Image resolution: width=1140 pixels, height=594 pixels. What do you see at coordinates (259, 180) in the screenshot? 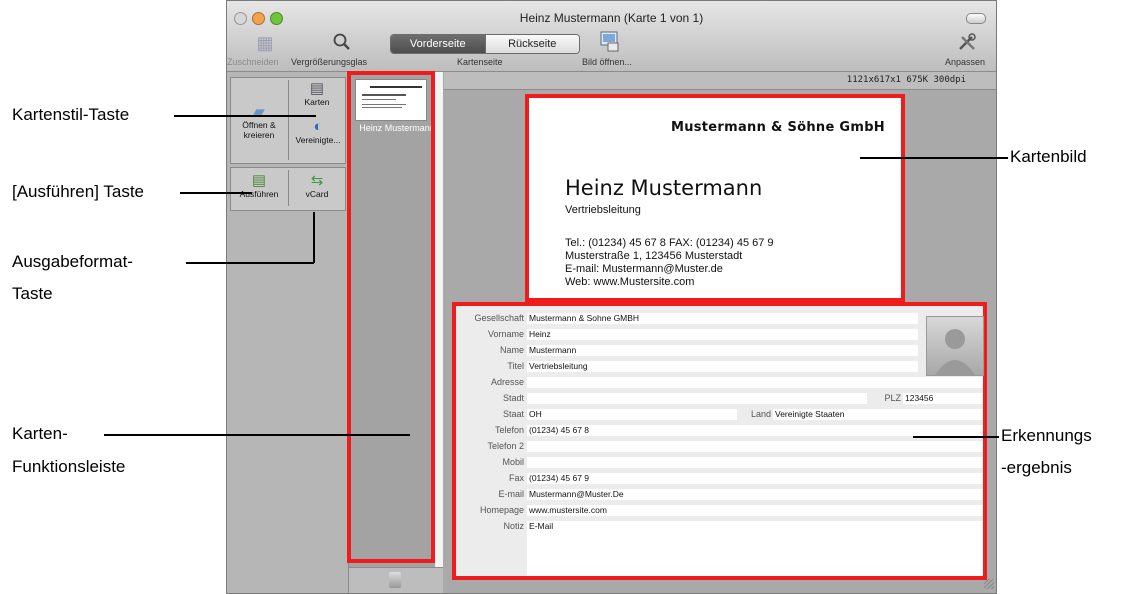
I see `execute-icon: ▤` at bounding box center [259, 180].